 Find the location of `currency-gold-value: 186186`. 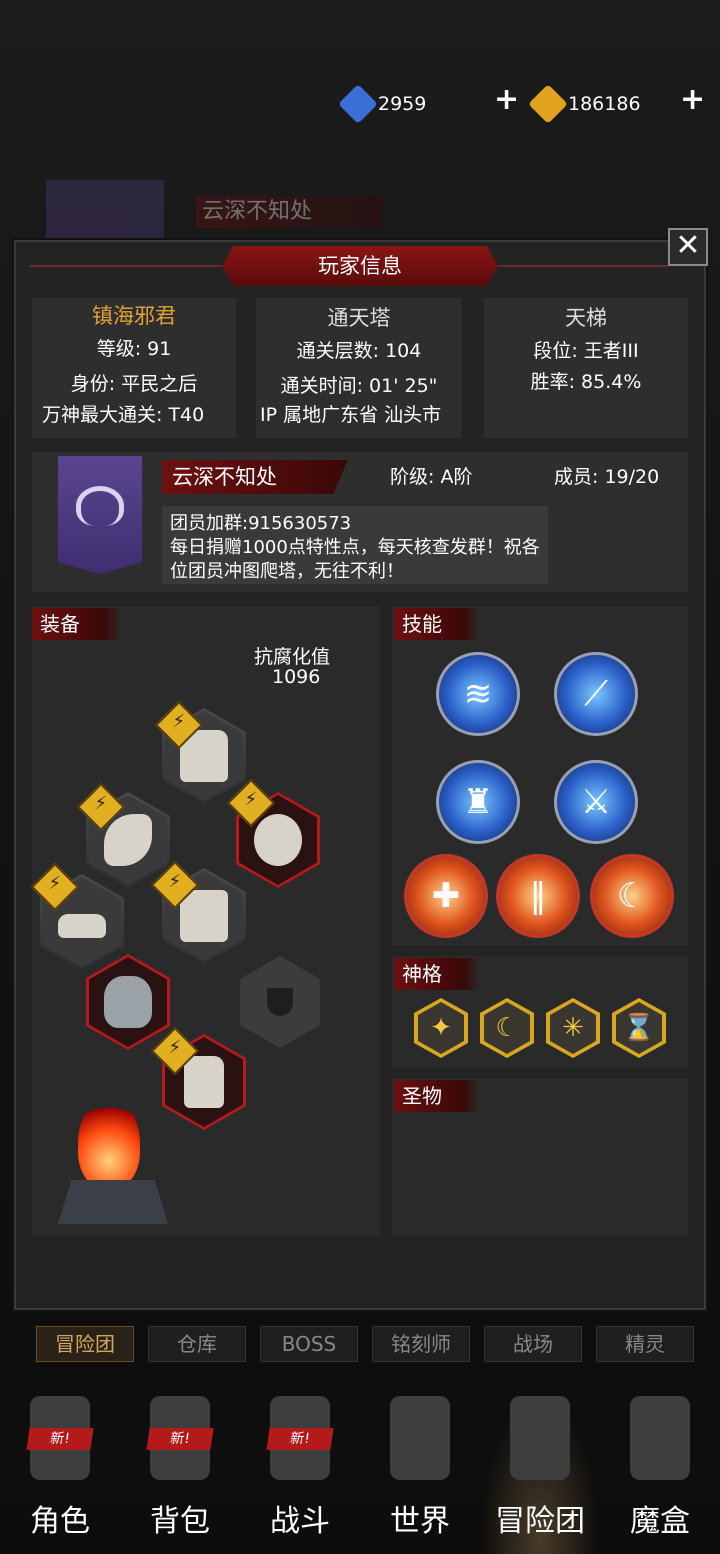

currency-gold-value: 186186 is located at coordinates (604, 104).